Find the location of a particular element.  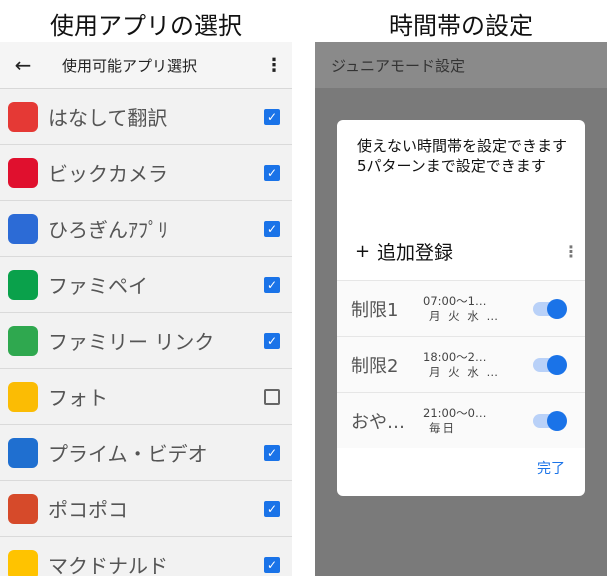

app-row: プライム・ビデオ ✓ is located at coordinates (146, 453).